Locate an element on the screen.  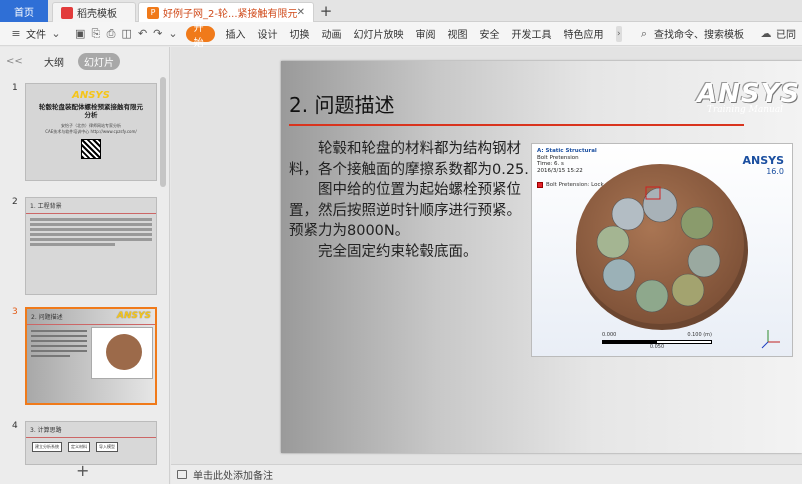
tab-template-label: 稻壳模板 is located at coordinates (97, 14).